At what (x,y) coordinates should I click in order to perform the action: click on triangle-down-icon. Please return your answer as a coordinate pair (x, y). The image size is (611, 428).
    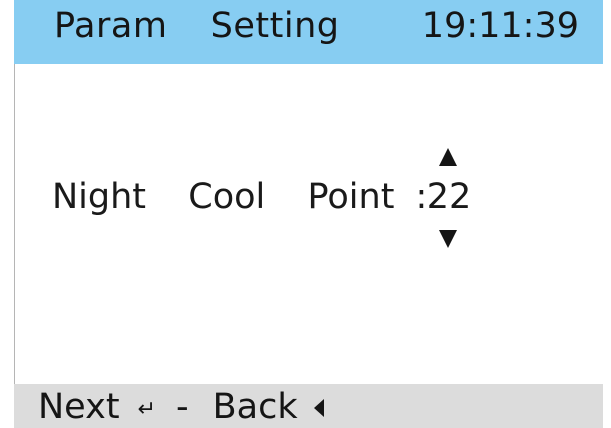
    Looking at the image, I should click on (448, 239).